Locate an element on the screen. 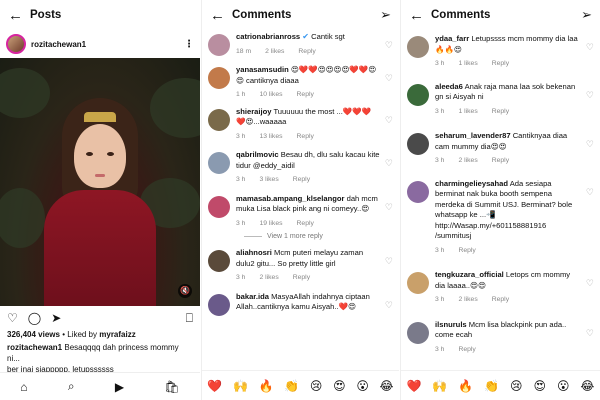  comment-username: ydaa_farr is located at coordinates (452, 38).